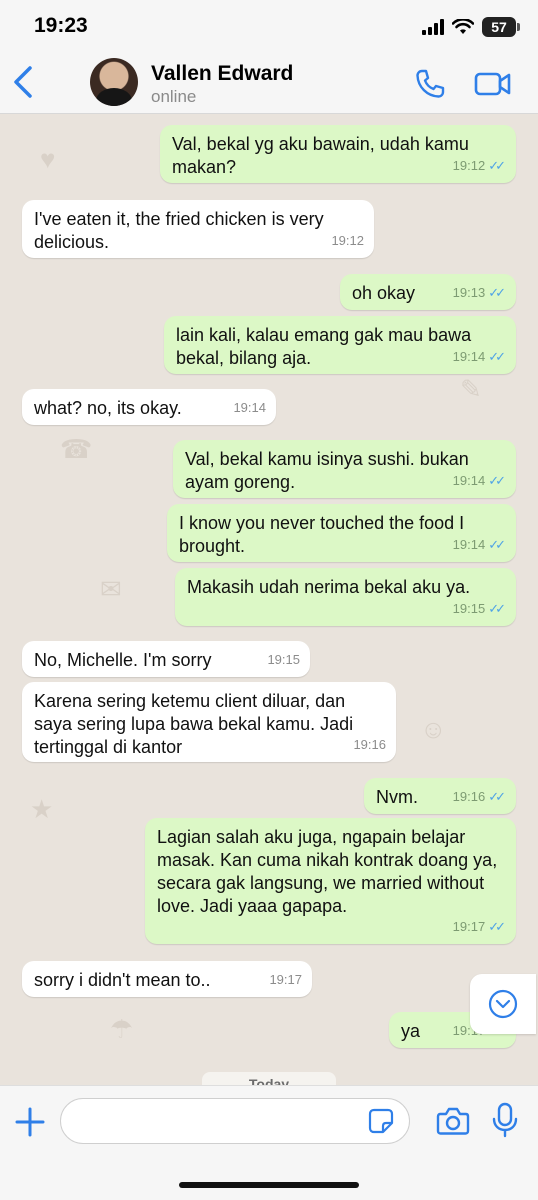 Image resolution: width=538 pixels, height=1200 pixels. I want to click on input-bar, so click(269, 1142).